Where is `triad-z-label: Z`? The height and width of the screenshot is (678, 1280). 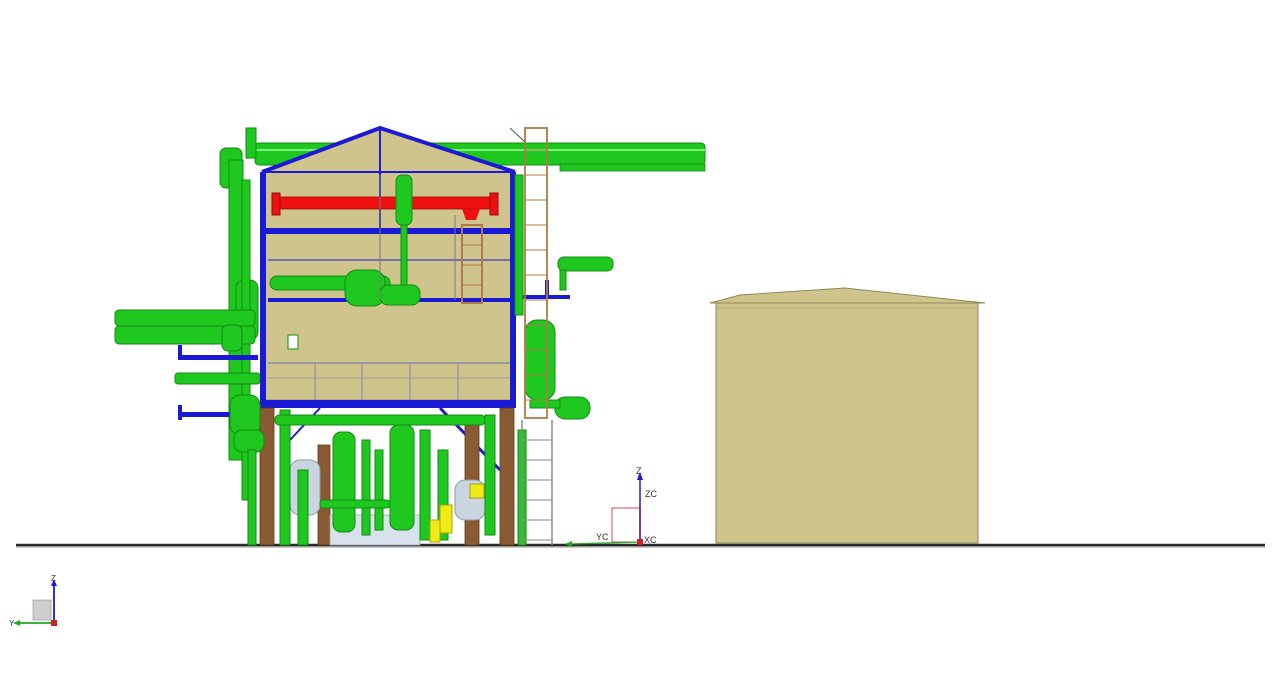 triad-z-label: Z is located at coordinates (53, 578).